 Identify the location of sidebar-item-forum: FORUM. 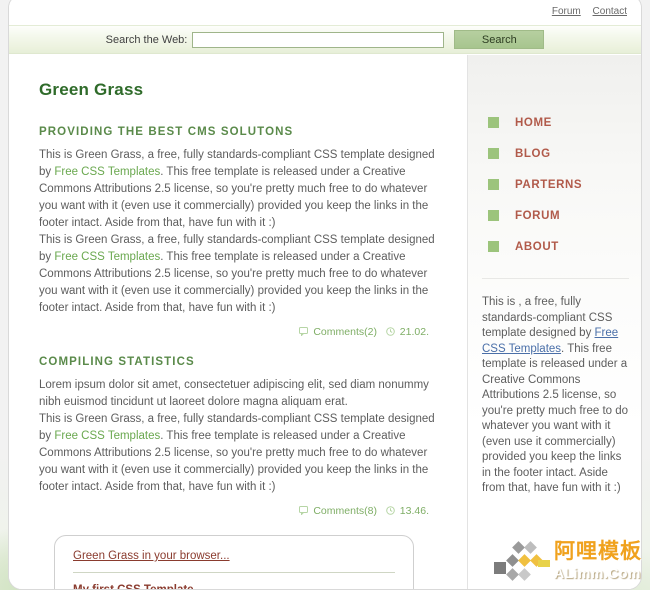
(554, 215).